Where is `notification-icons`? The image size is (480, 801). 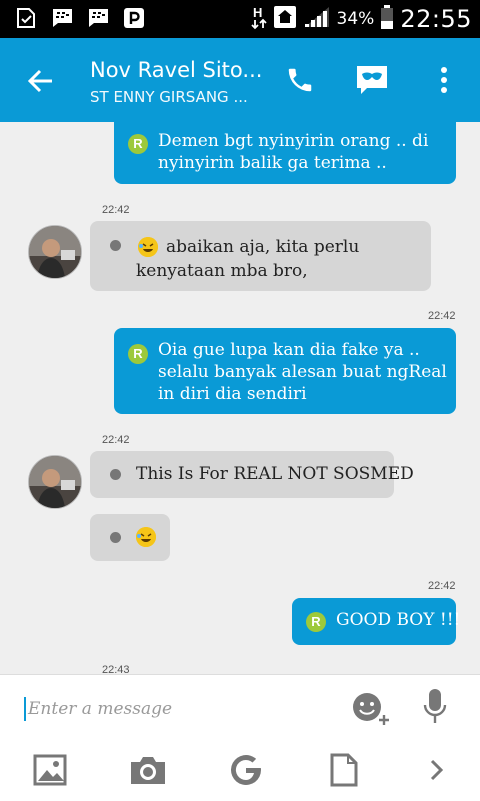 notification-icons is located at coordinates (80, 18).